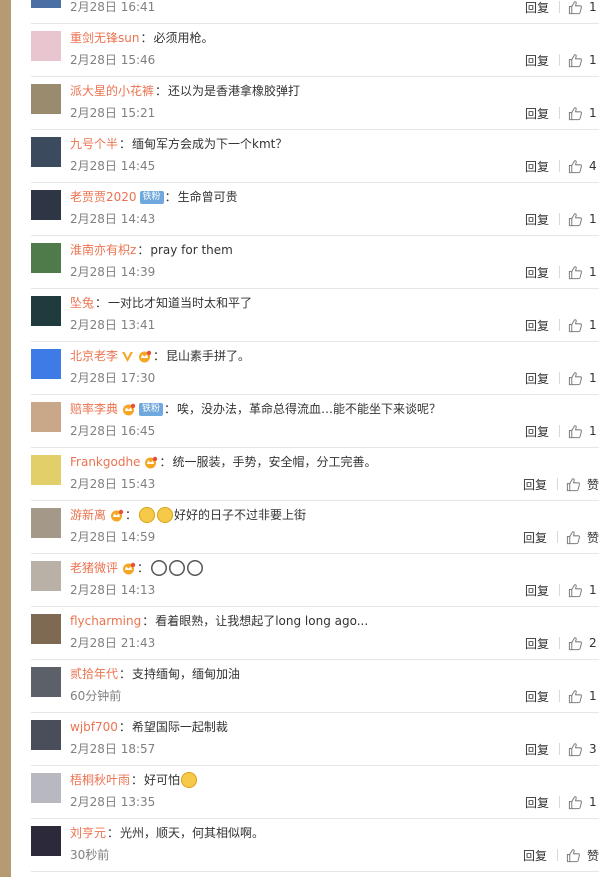 The height and width of the screenshot is (877, 609). I want to click on comment-actions: 回复 2, so click(562, 643).